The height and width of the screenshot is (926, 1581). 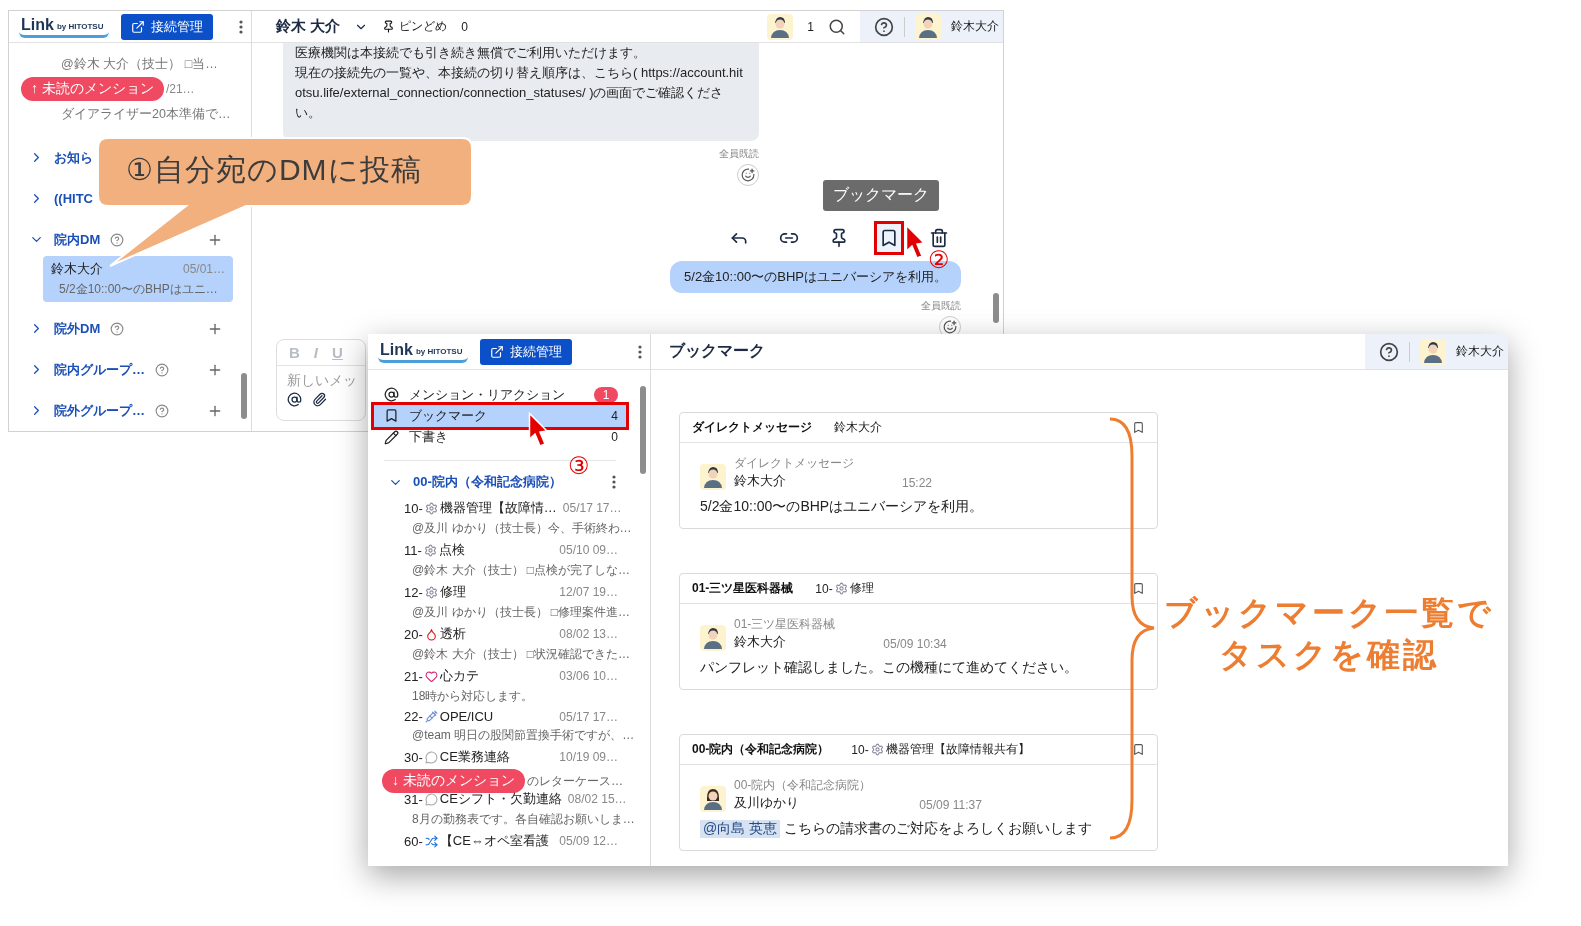 I want to click on section-label: 00-院内（令和記念病院）, so click(x=487, y=482).